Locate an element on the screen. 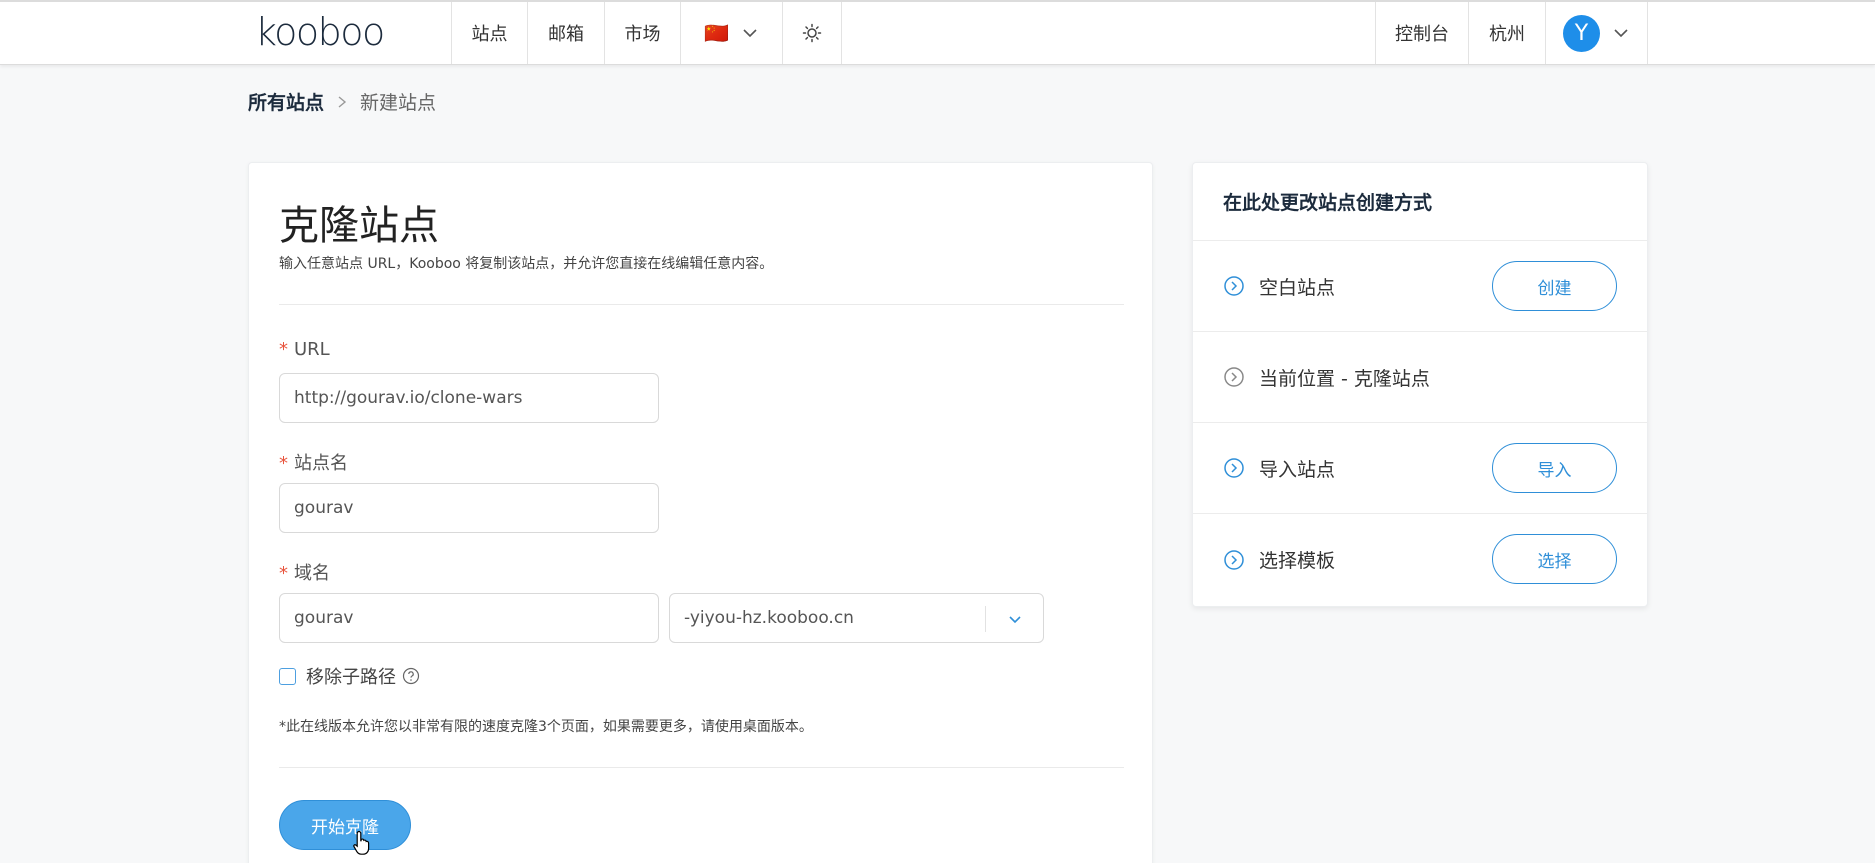  url-input: http://gourav.io/clone-wars is located at coordinates (469, 398).